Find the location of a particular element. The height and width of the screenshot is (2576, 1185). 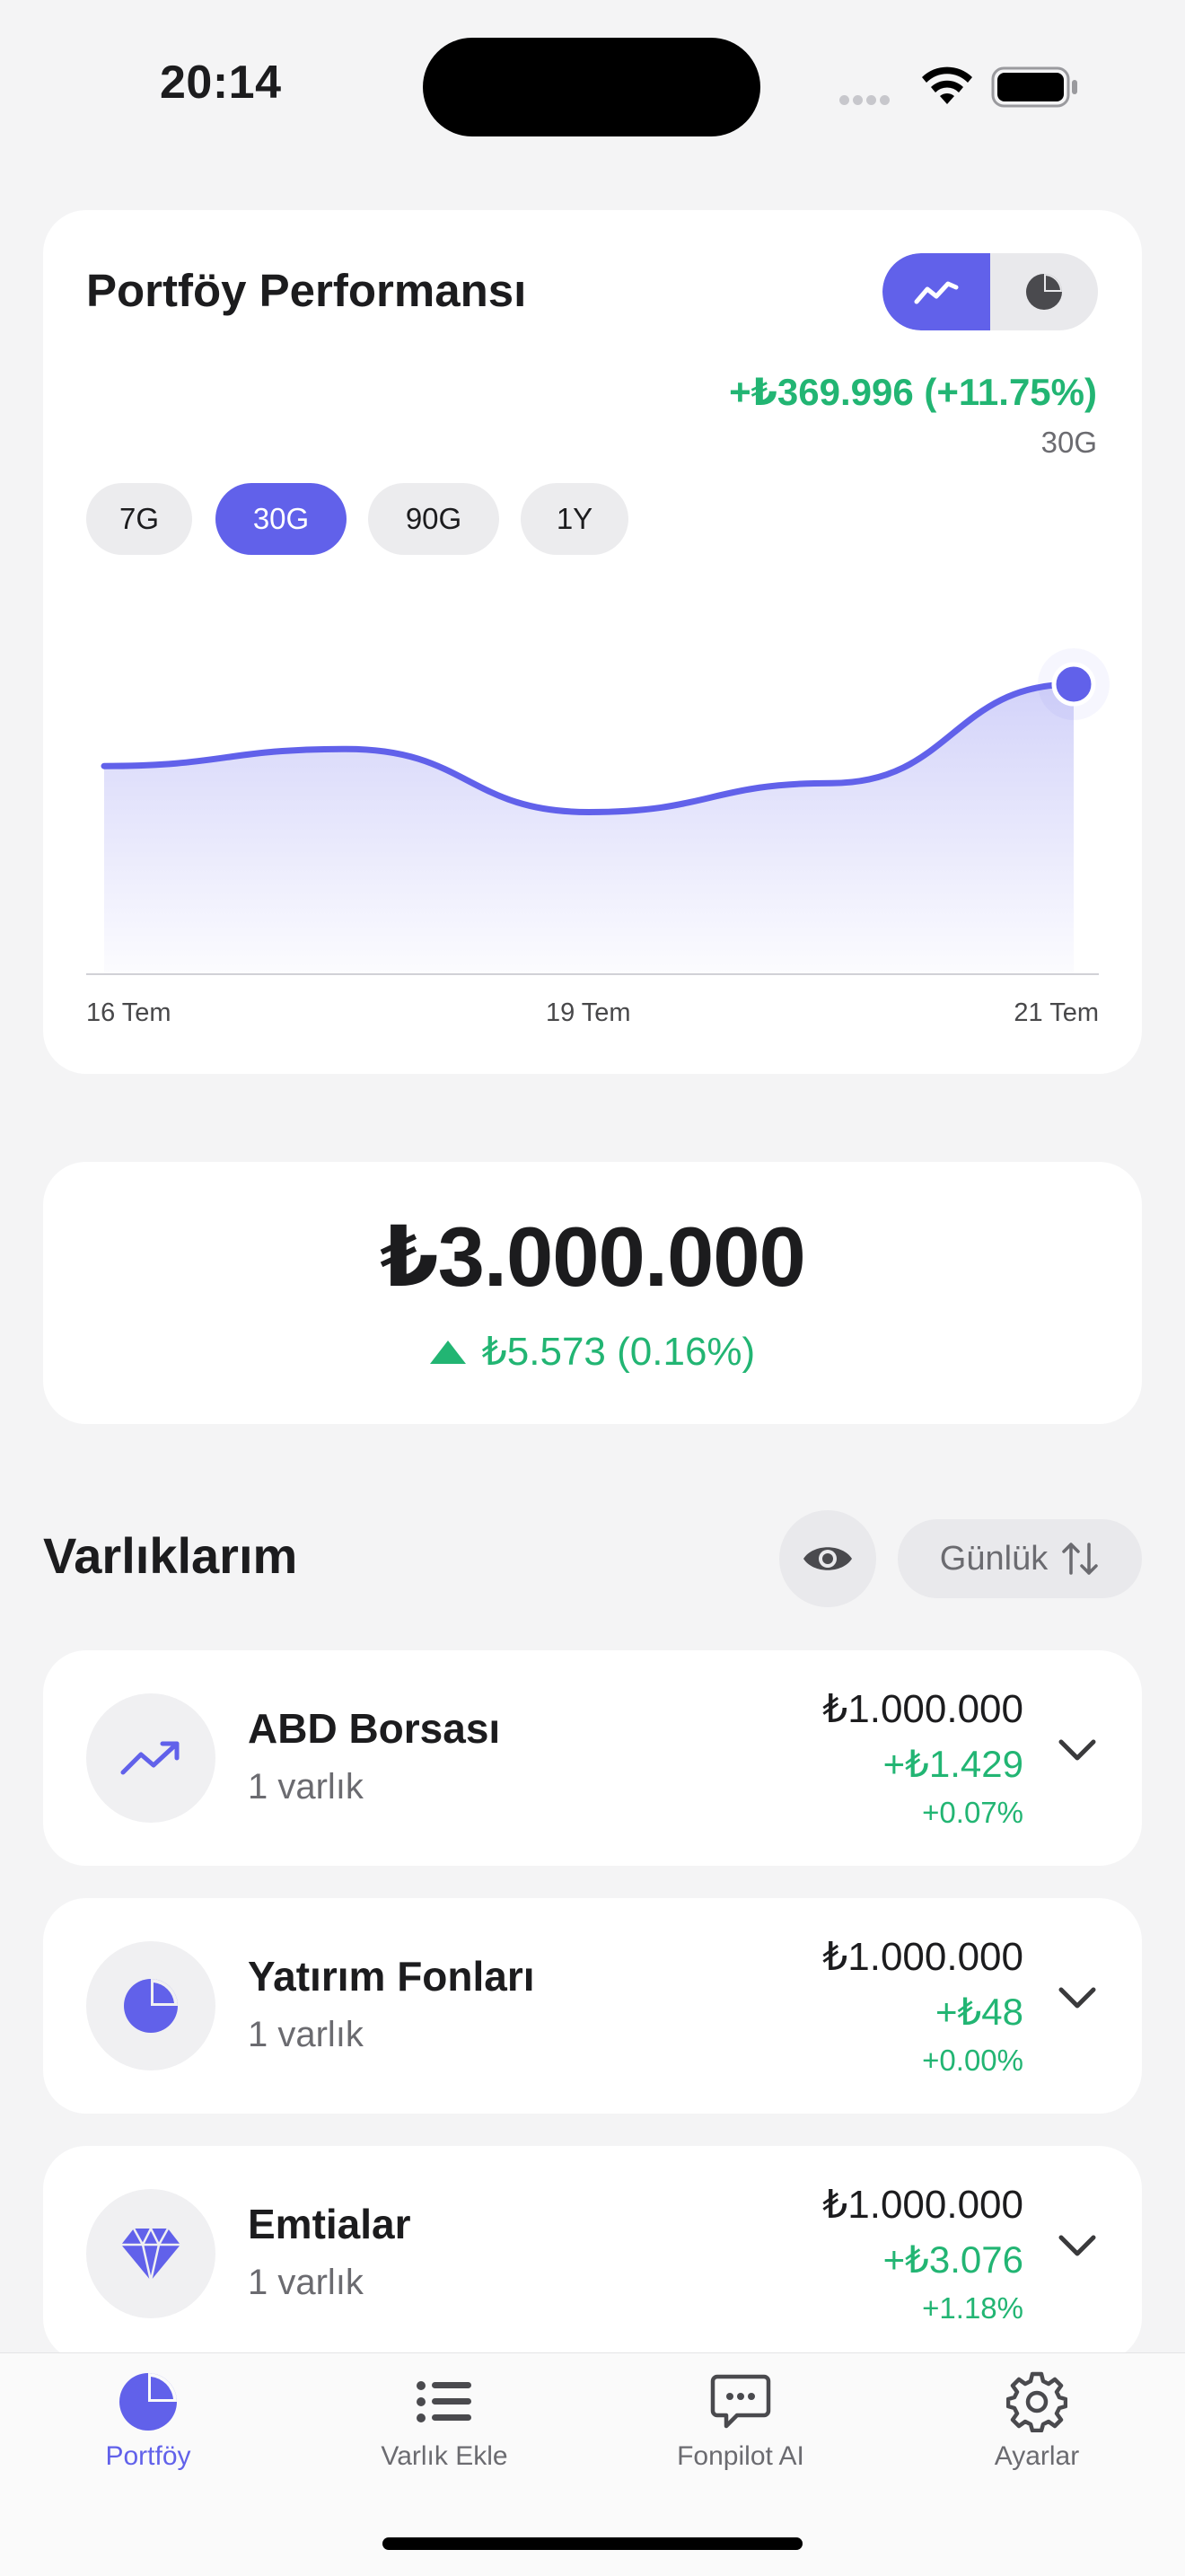

battery-icon is located at coordinates (1034, 87).